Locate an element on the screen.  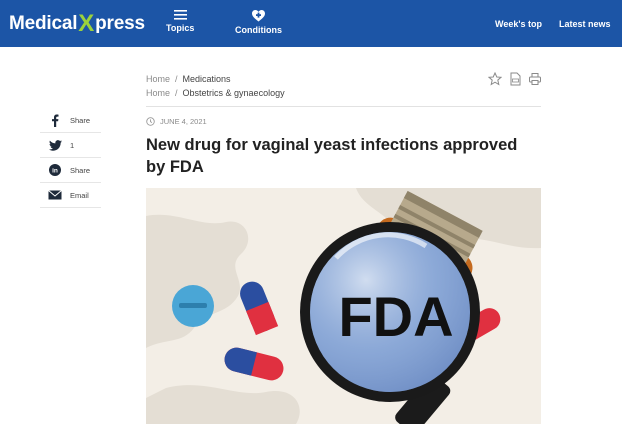
nav-topics-label: Topics is located at coordinates (180, 28).